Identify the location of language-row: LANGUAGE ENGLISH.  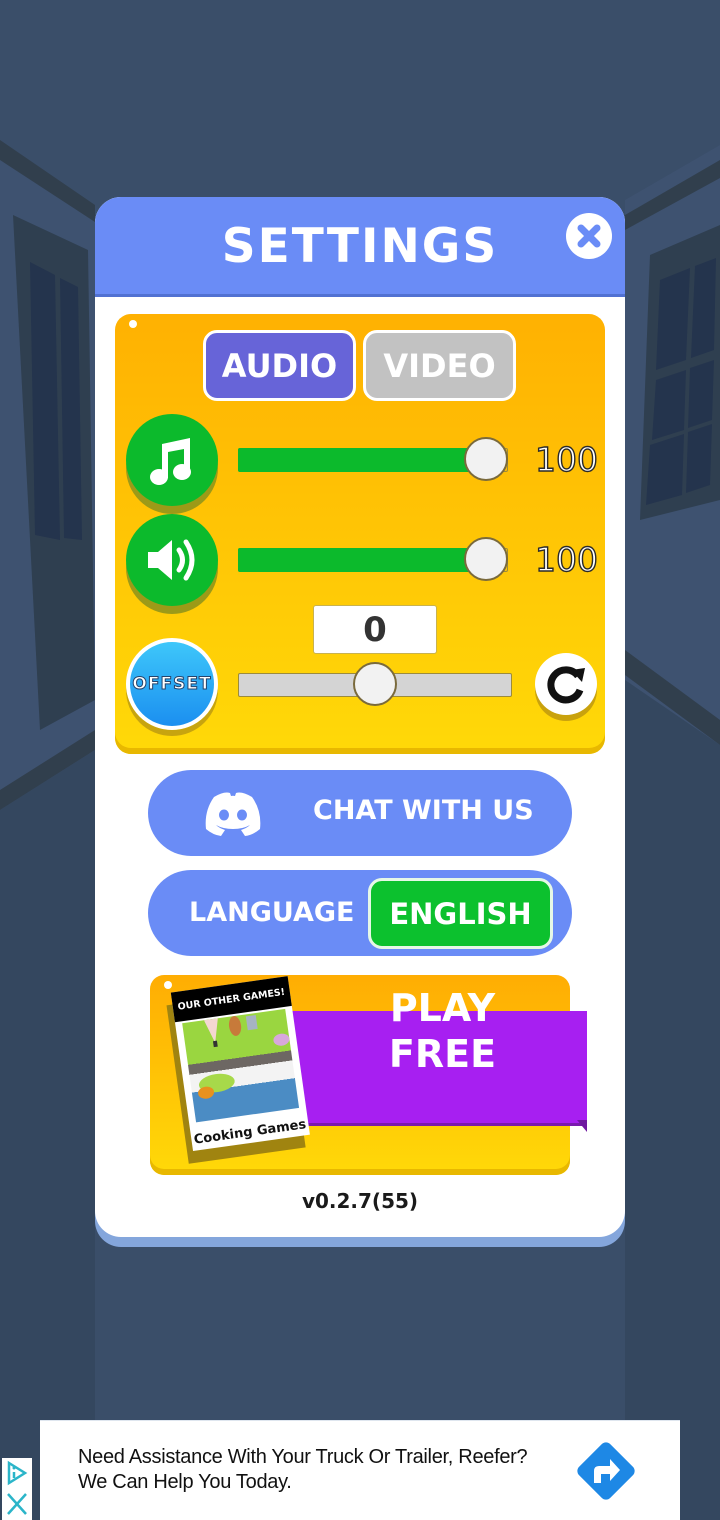
(360, 913).